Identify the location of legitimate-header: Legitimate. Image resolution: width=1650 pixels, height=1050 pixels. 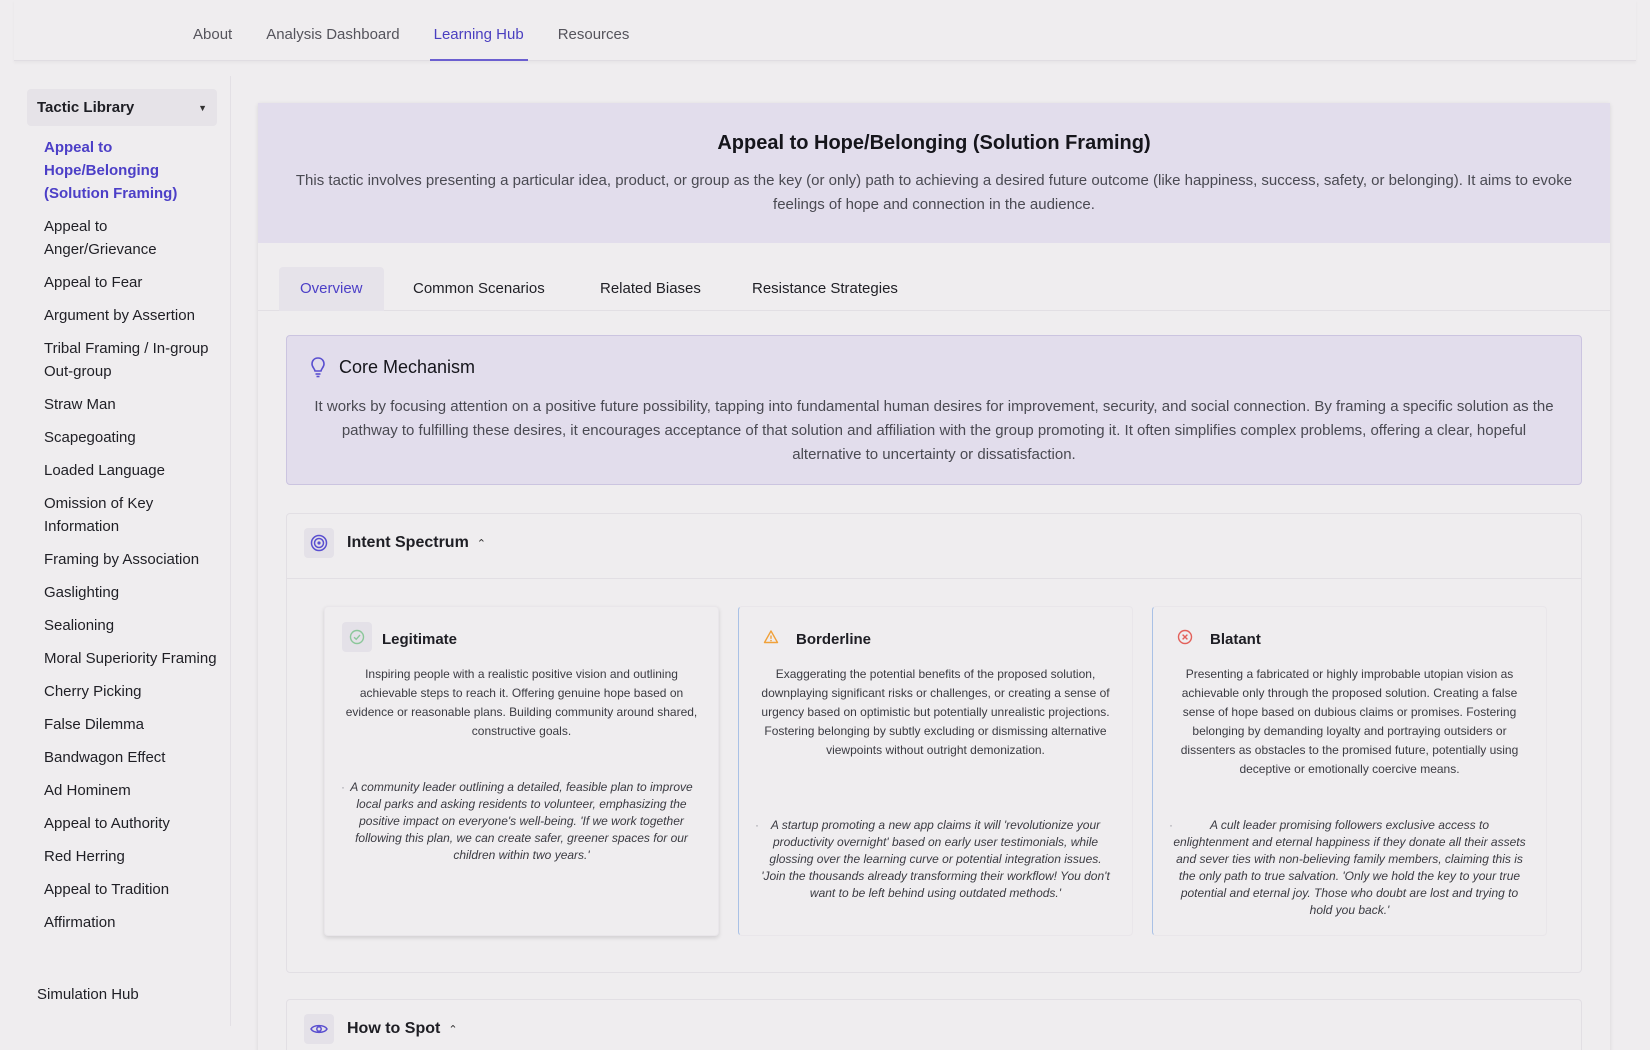
(399, 637).